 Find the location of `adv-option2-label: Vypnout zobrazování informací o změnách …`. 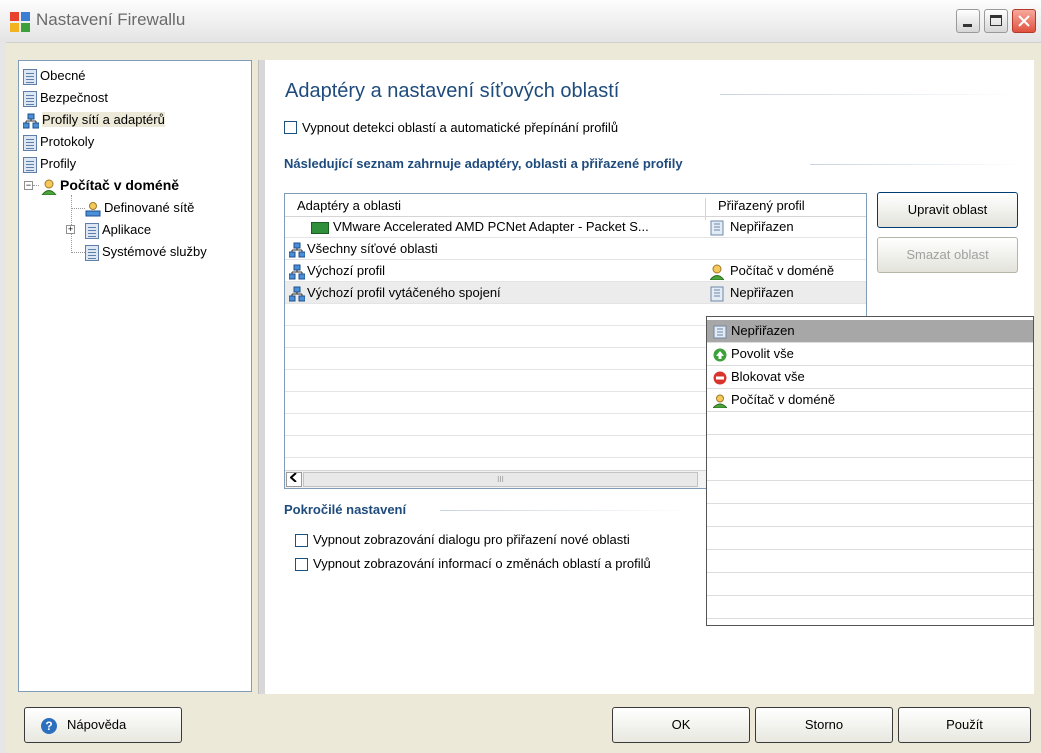

adv-option2-label: Vypnout zobrazování informací o změnách … is located at coordinates (482, 563).